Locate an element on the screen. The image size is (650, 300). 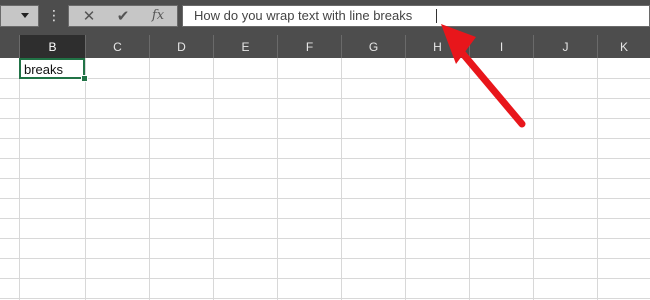
column-header-row: B C D E F G H I J K is located at coordinates (325, 46).